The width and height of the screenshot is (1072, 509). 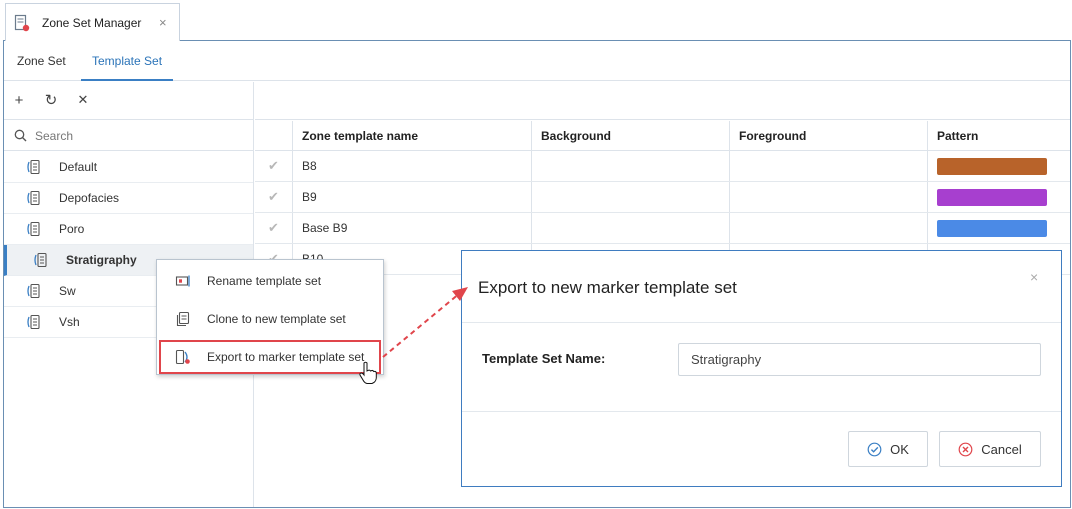 I want to click on cancel-label: Cancel, so click(x=1001, y=449).